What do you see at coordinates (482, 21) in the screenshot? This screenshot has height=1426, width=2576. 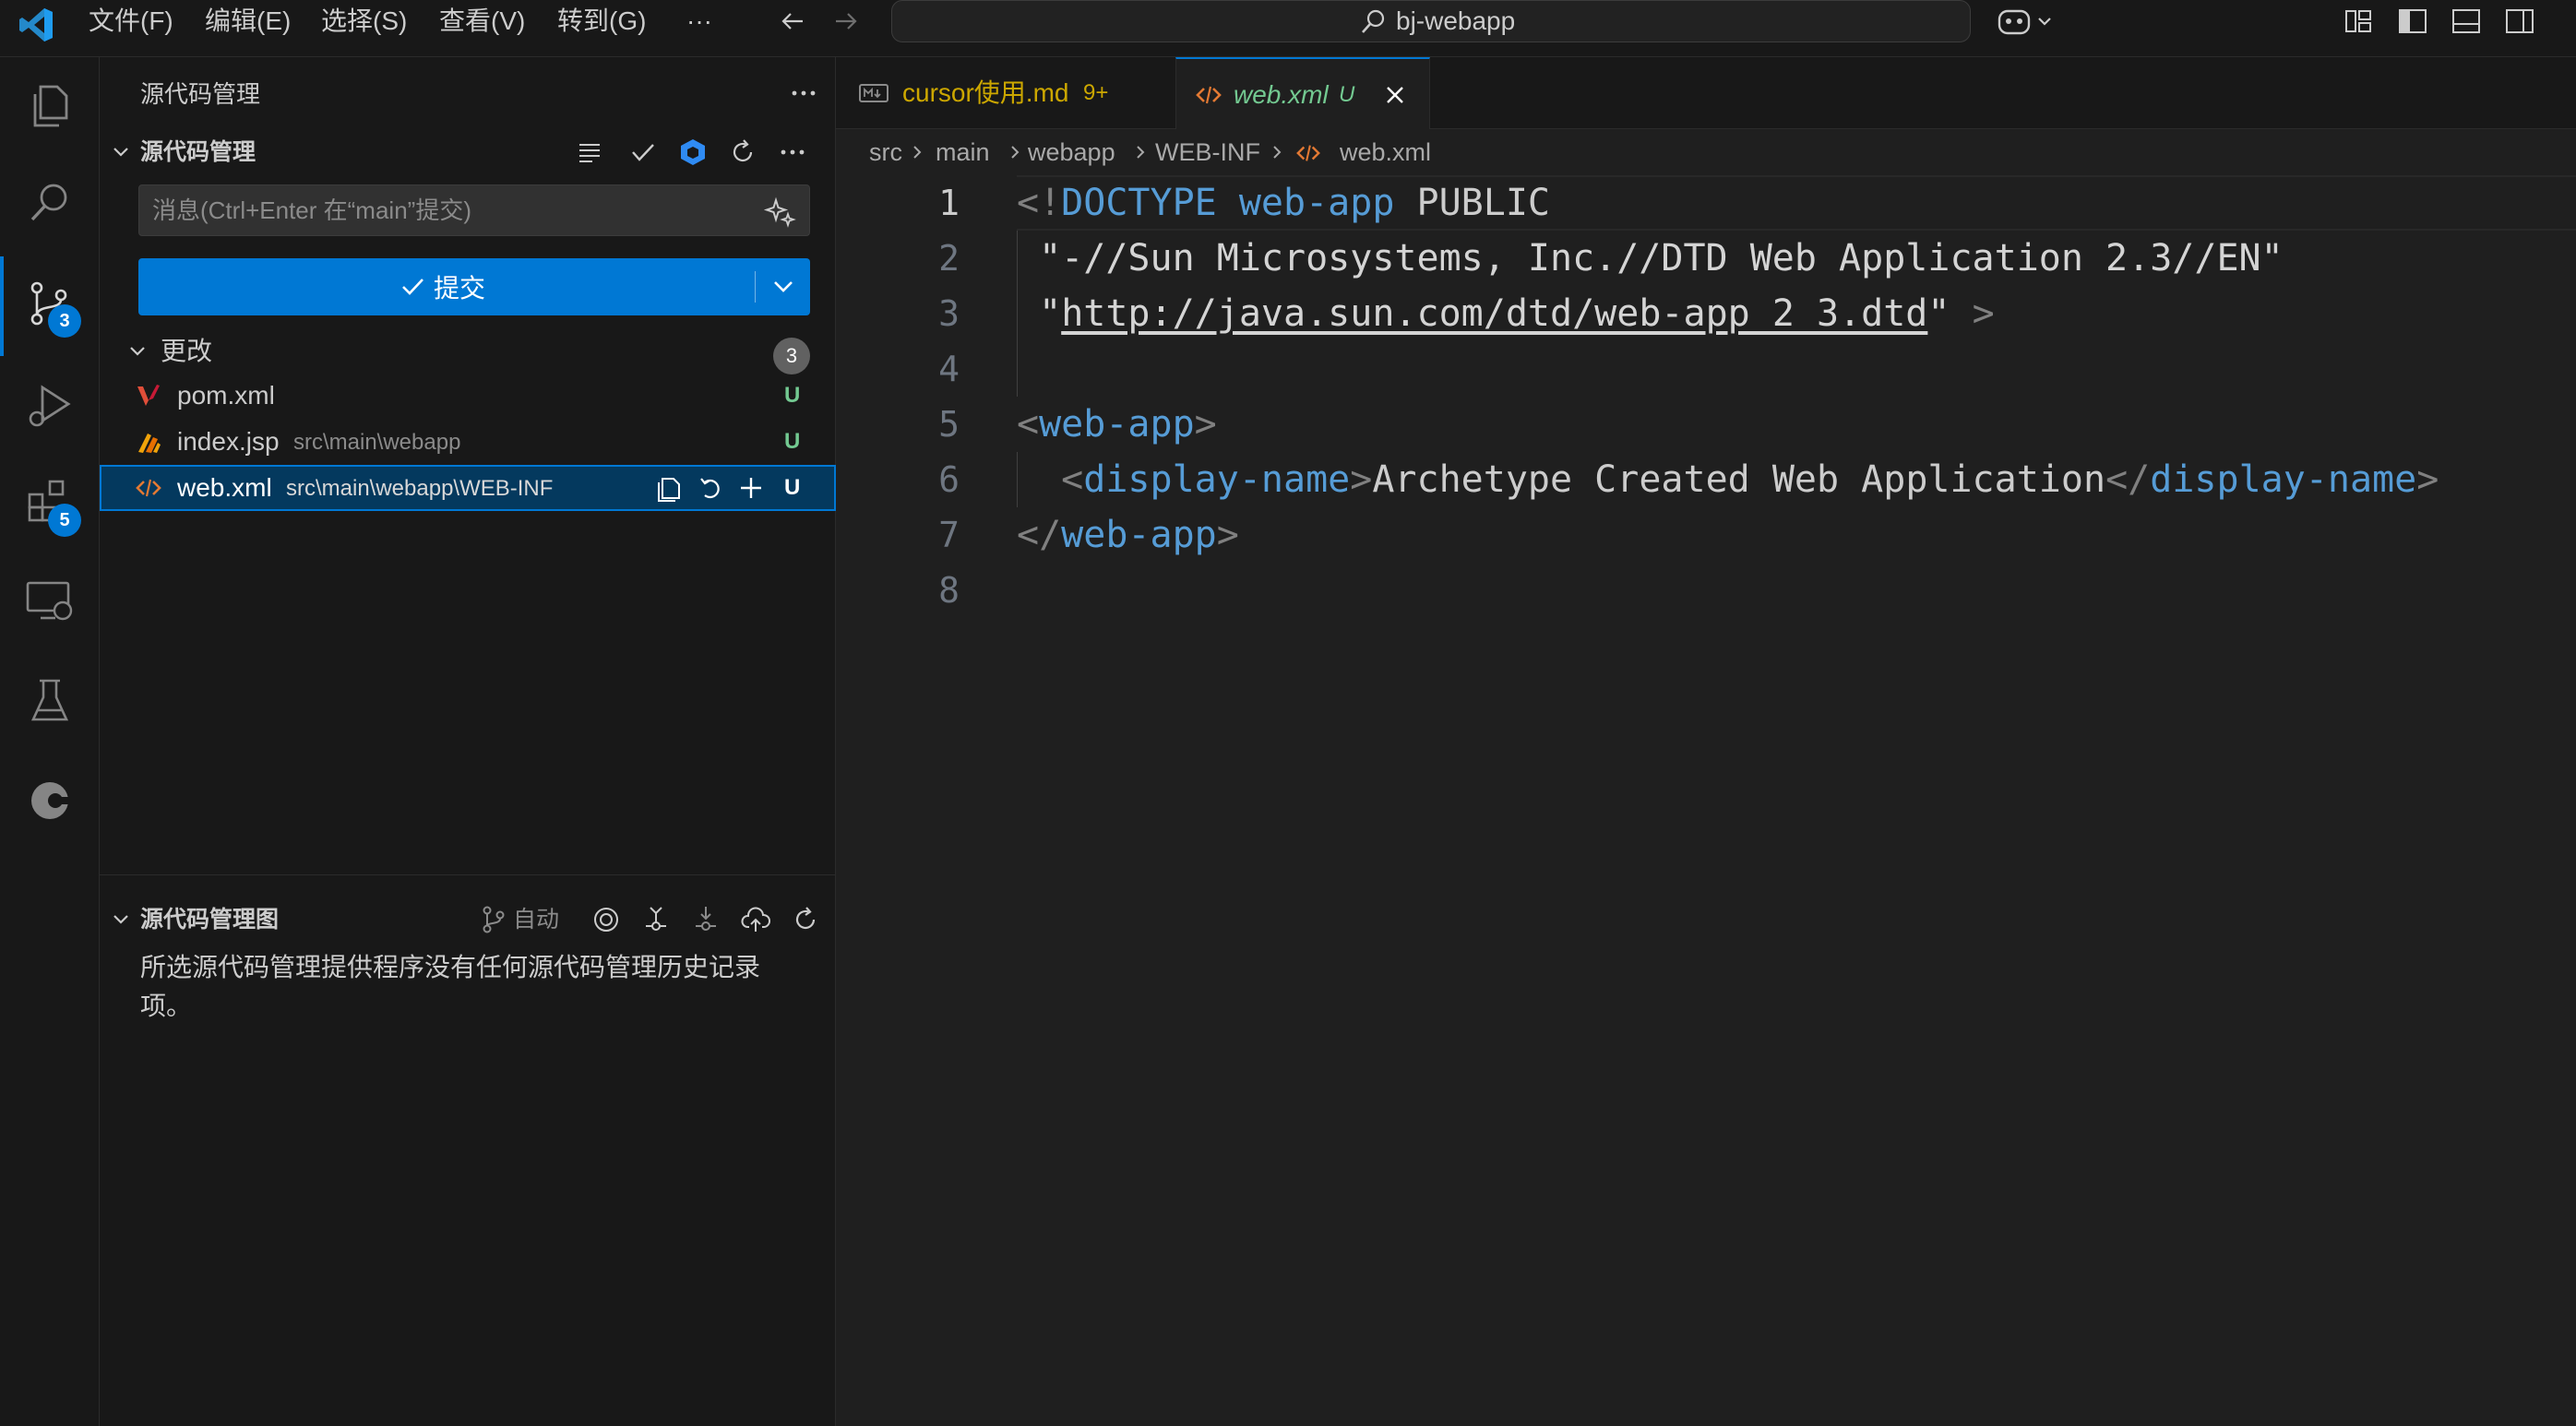 I see `menu-view: 查看(V)` at bounding box center [482, 21].